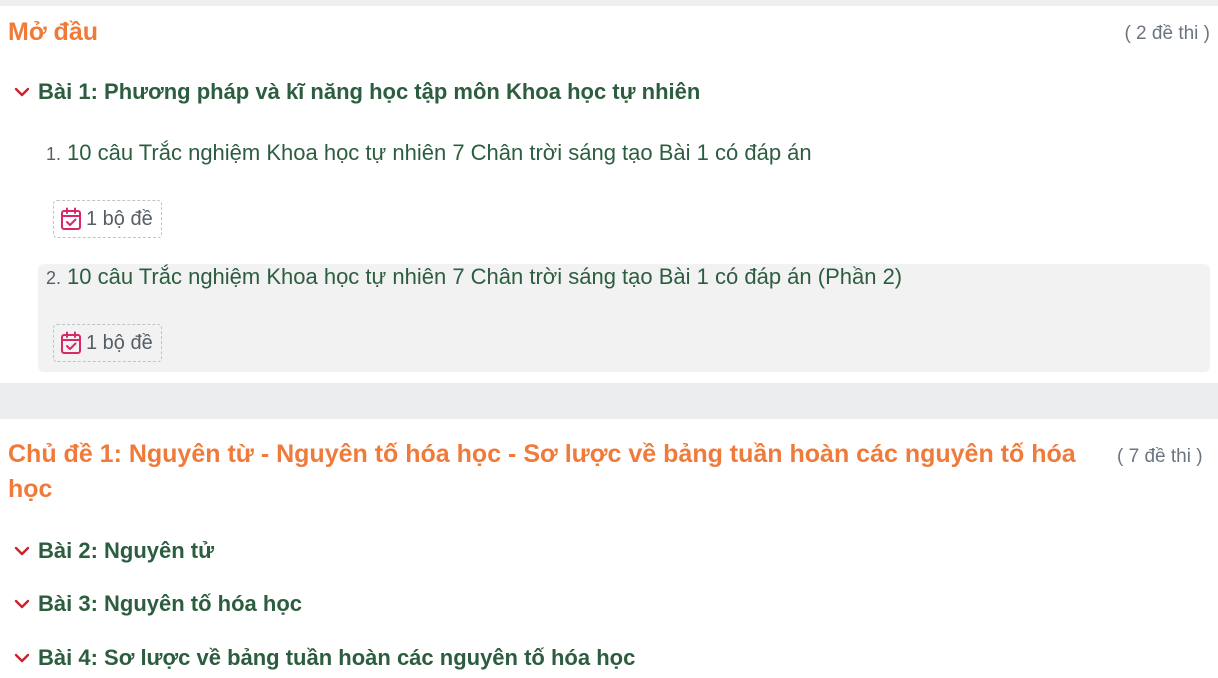 The image size is (1218, 678). I want to click on item-number: 2., so click(54, 278).